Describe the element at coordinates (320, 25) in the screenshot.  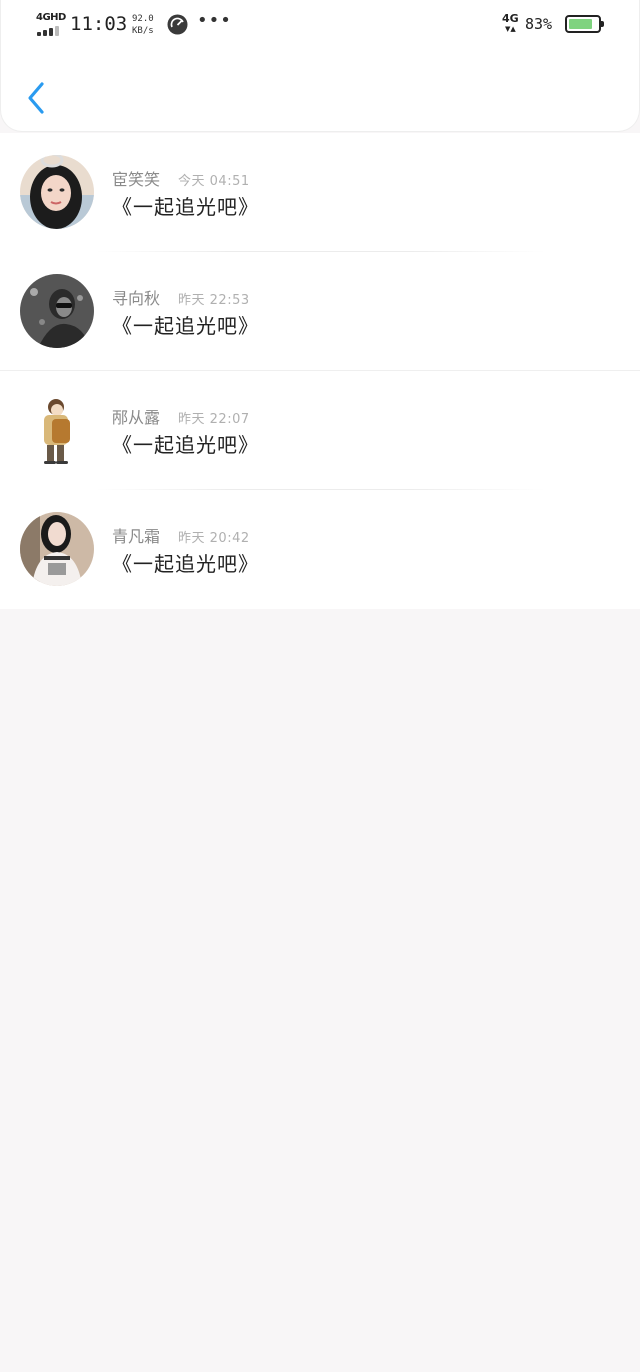
I see `status-bar: 4GHD 11:03 92.0 KB/s ••• 4G ▼▲ 83%` at that location.